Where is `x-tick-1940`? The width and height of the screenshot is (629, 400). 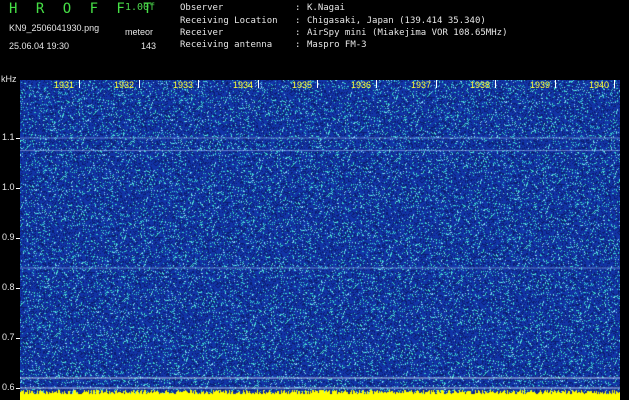 x-tick-1940 is located at coordinates (614, 84).